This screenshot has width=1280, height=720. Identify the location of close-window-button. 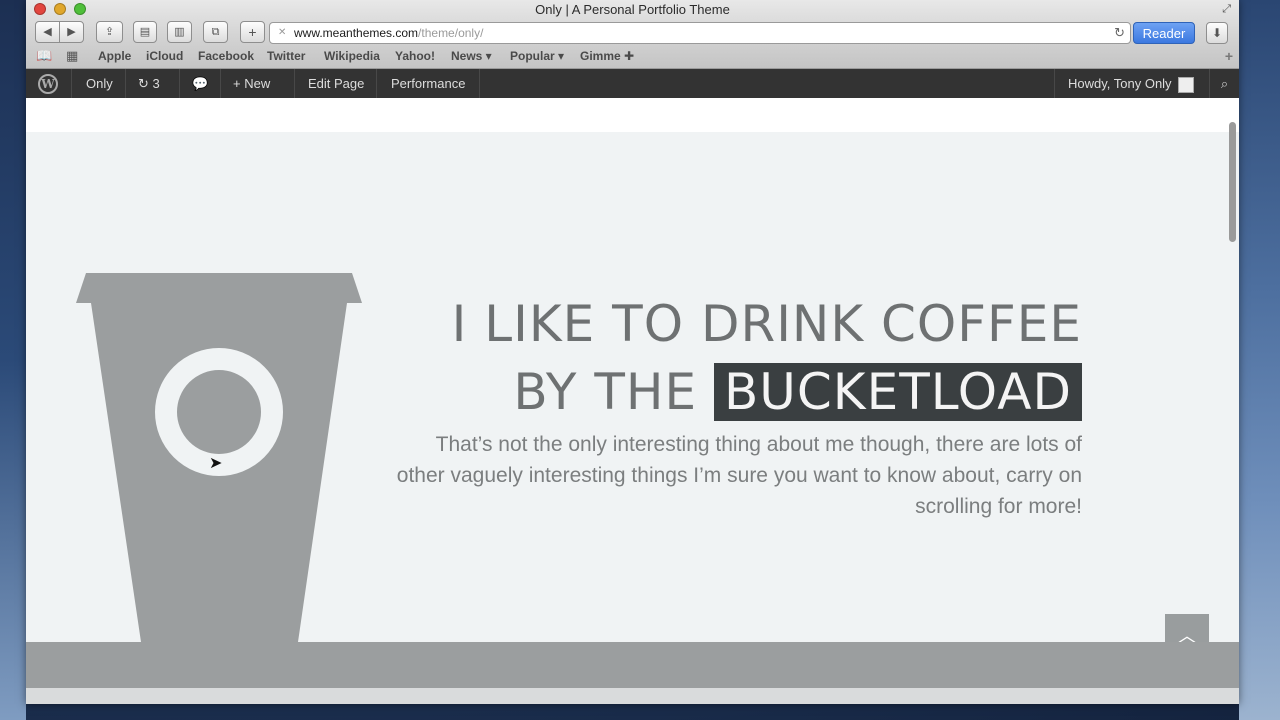
(40, 9).